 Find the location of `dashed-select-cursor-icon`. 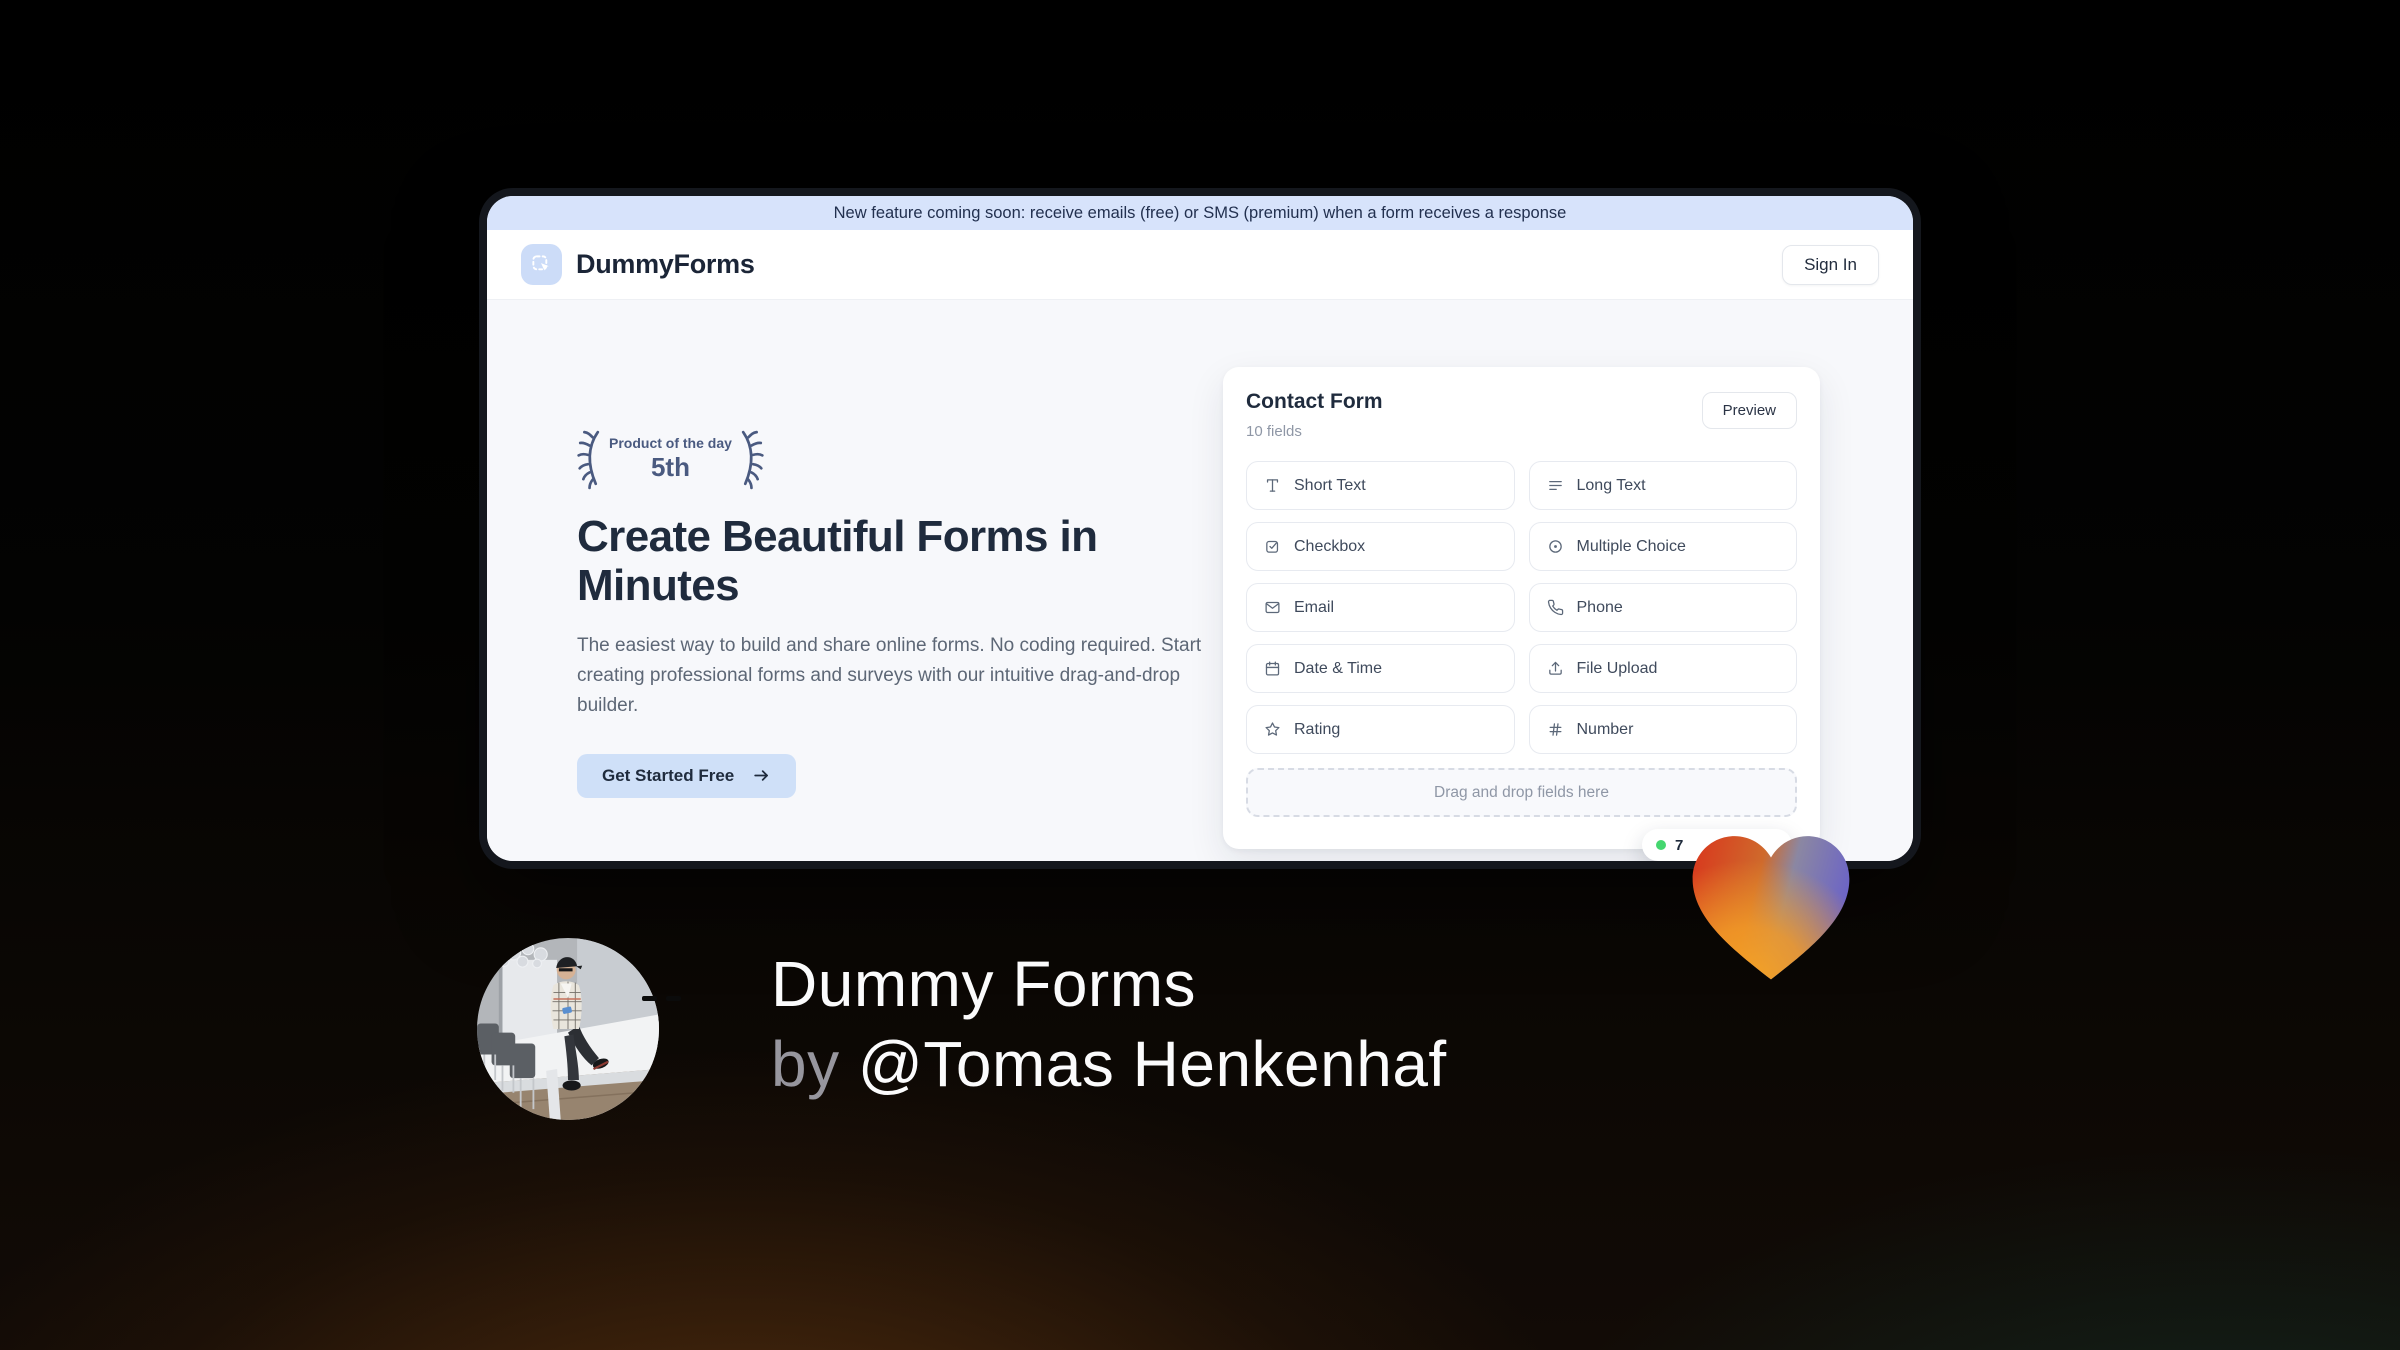

dashed-select-cursor-icon is located at coordinates (540, 263).